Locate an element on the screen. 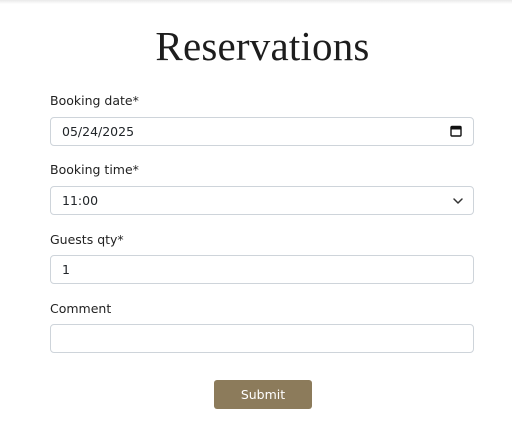 The height and width of the screenshot is (438, 512). calendar-icon is located at coordinates (456, 131).